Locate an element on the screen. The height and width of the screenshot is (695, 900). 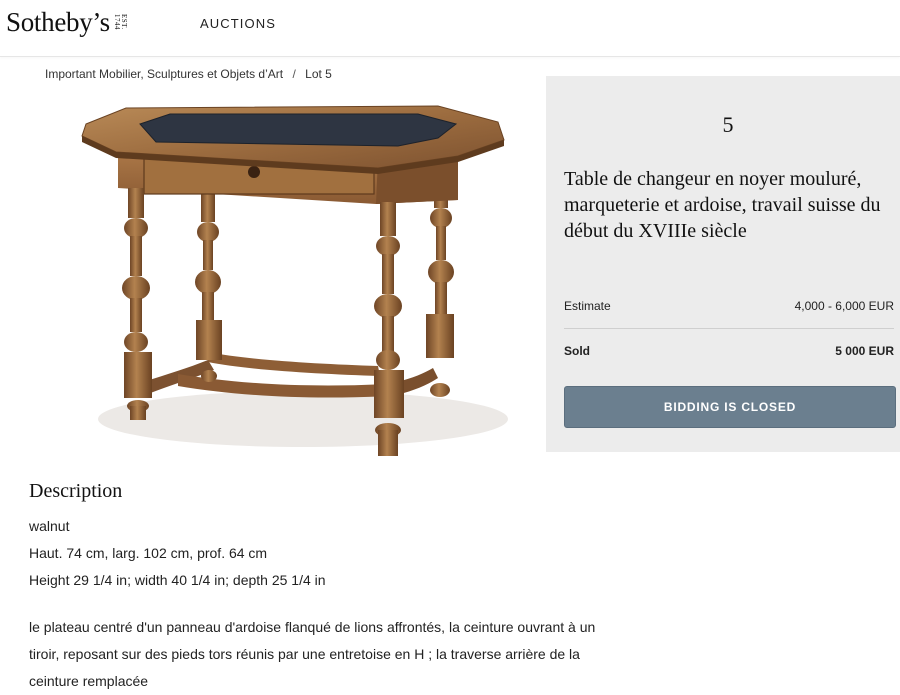
nav-auctions-link: AUCTIONS is located at coordinates (238, 23).